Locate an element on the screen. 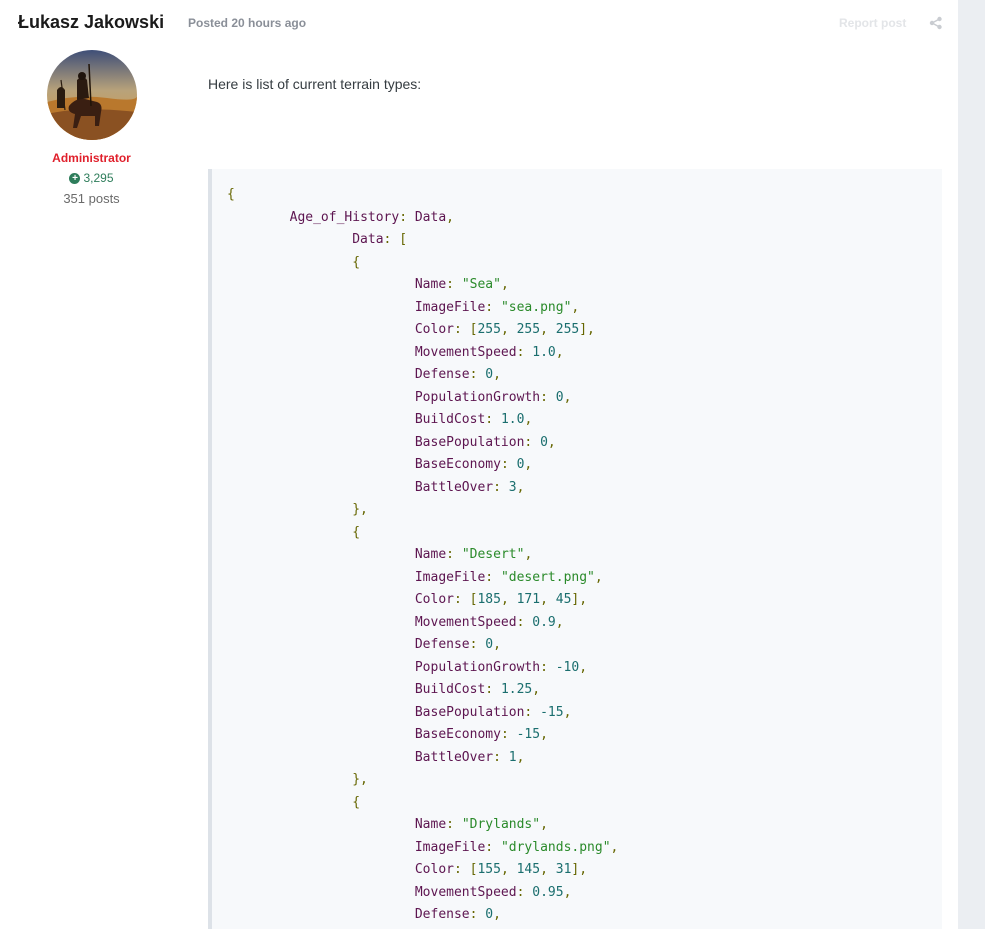  code-token: 145 is located at coordinates (528, 869).